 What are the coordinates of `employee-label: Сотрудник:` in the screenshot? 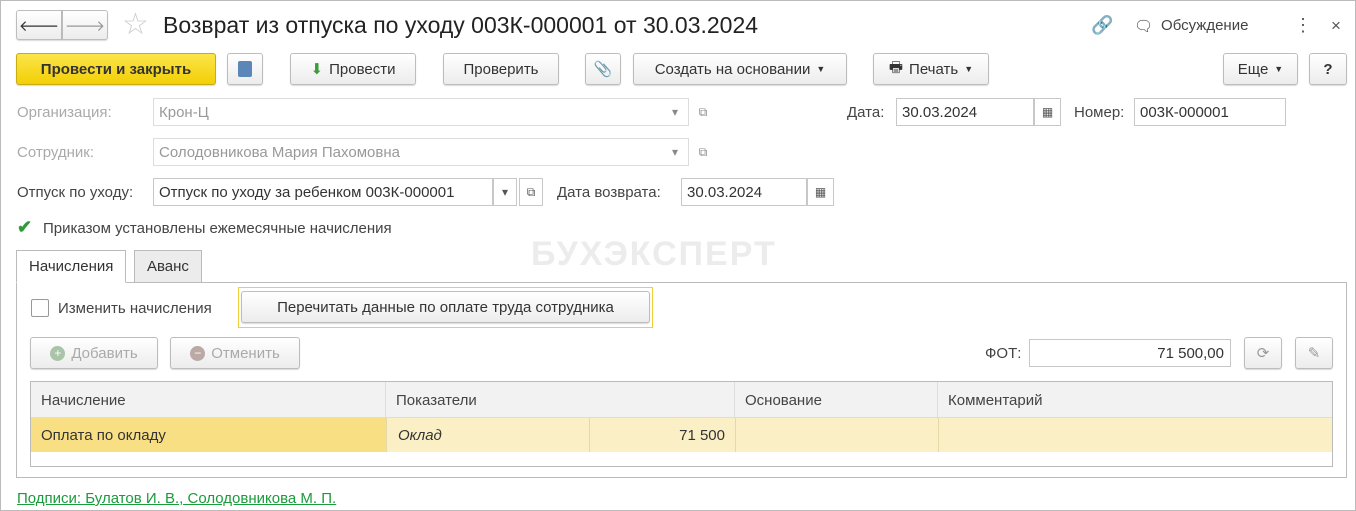 It's located at (56, 152).